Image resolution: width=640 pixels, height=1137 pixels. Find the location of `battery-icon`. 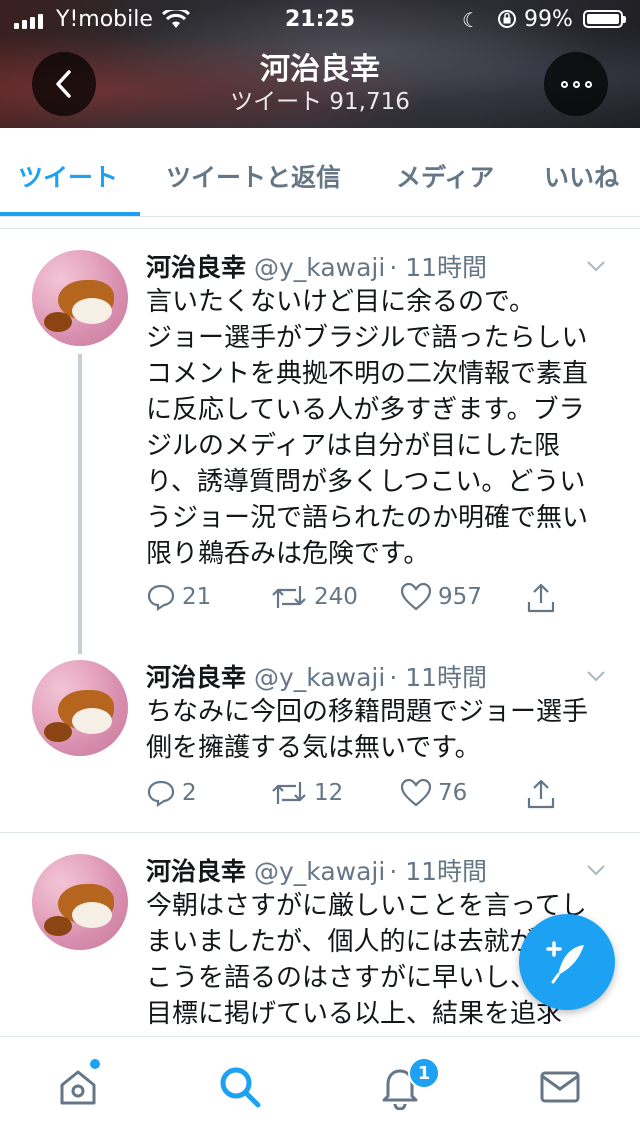

battery-icon is located at coordinates (604, 19).